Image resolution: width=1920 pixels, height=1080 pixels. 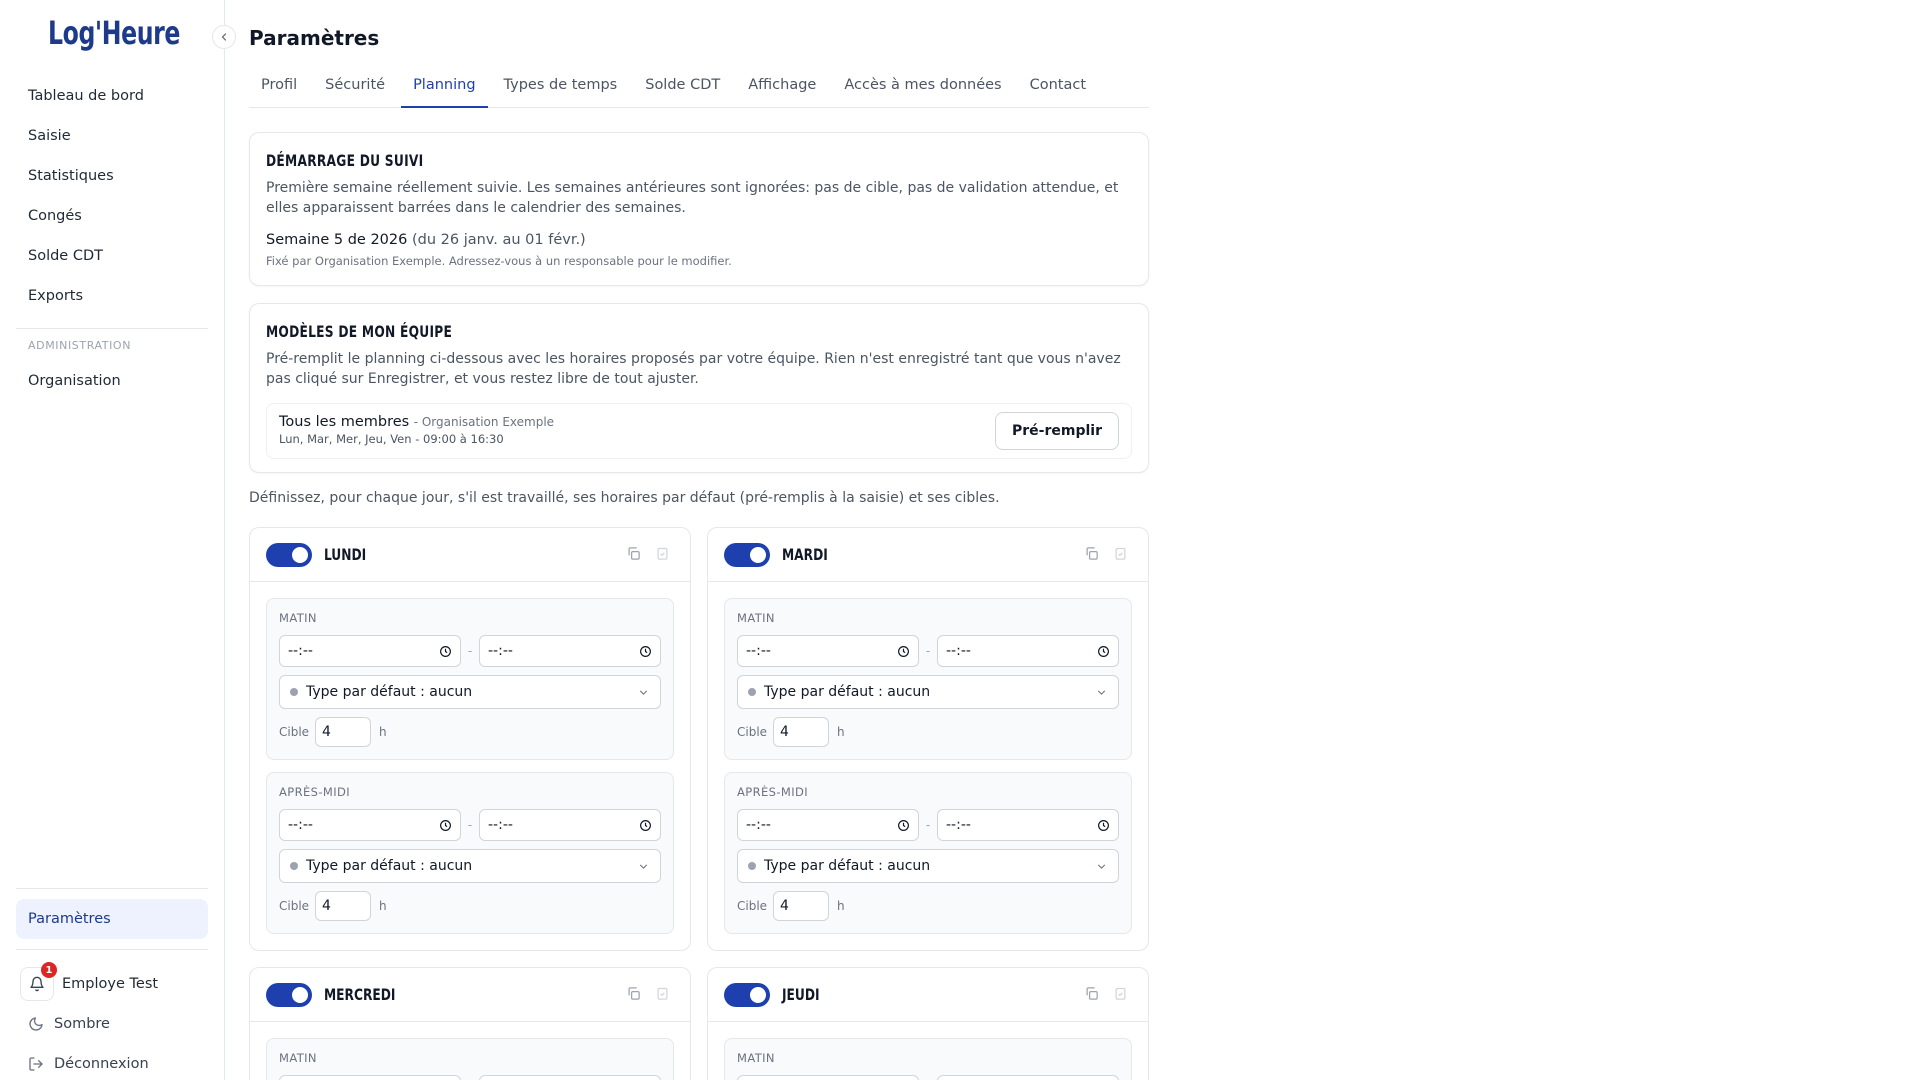 What do you see at coordinates (484, 422) in the screenshot?
I see `team-model-org: - Organisation Exemple` at bounding box center [484, 422].